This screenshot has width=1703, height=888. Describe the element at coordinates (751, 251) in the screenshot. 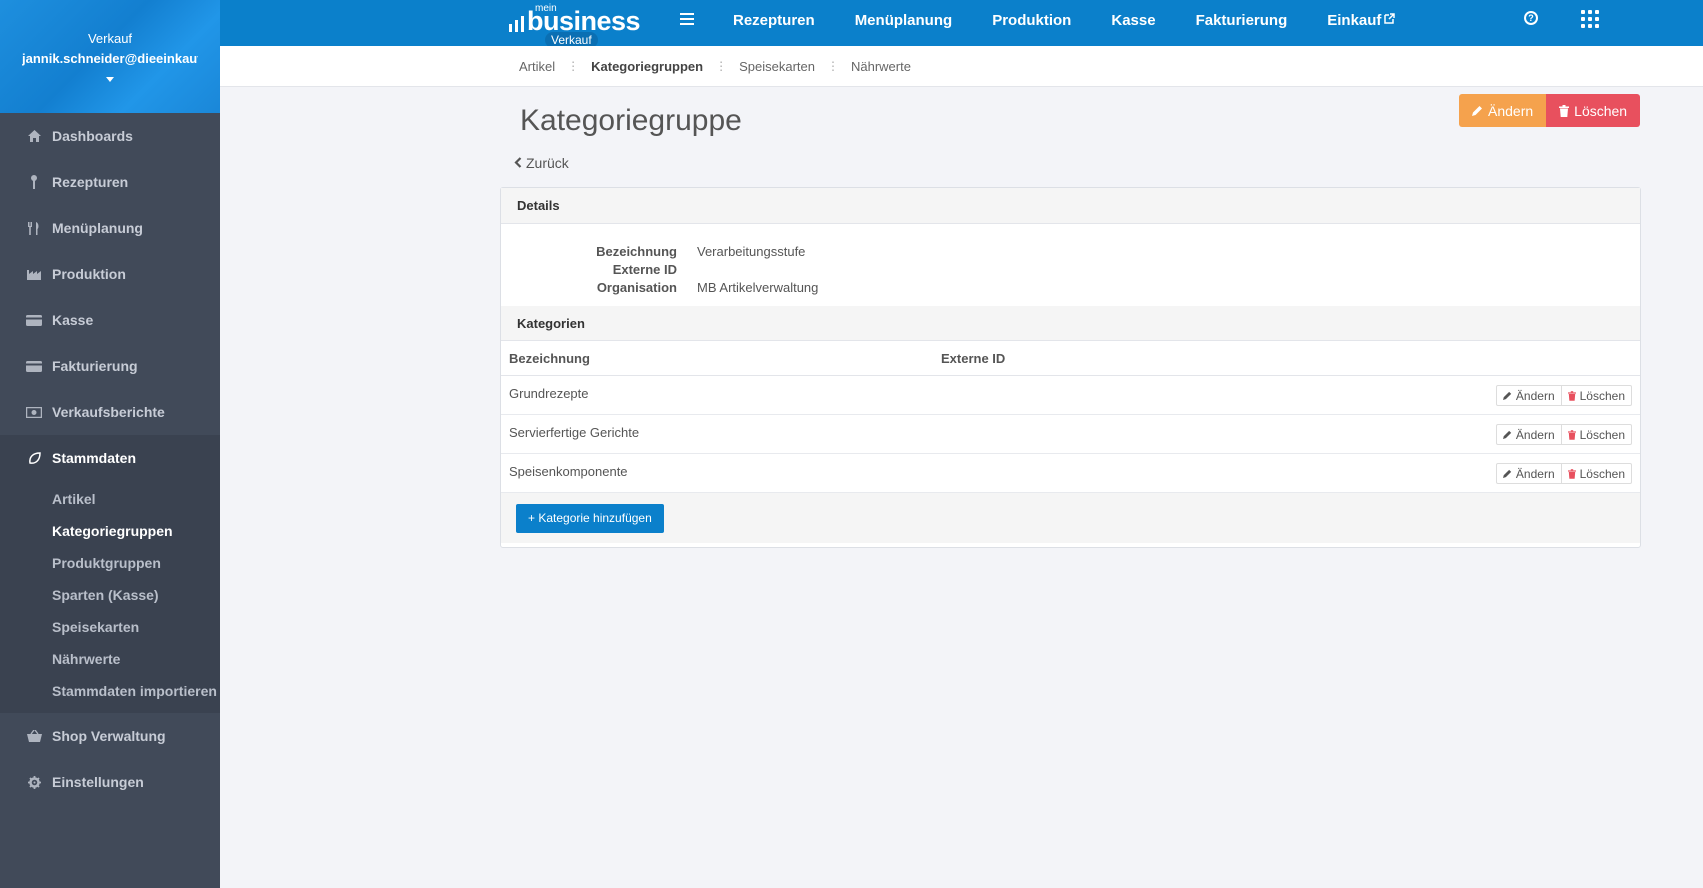

I see `detail-value: Verarbeitungsstufe` at that location.